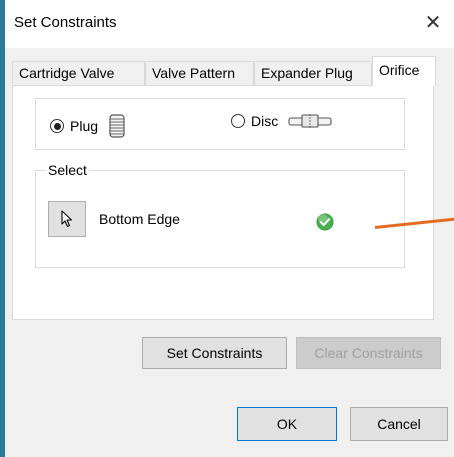  What do you see at coordinates (325, 222) in the screenshot?
I see `check-icon` at bounding box center [325, 222].